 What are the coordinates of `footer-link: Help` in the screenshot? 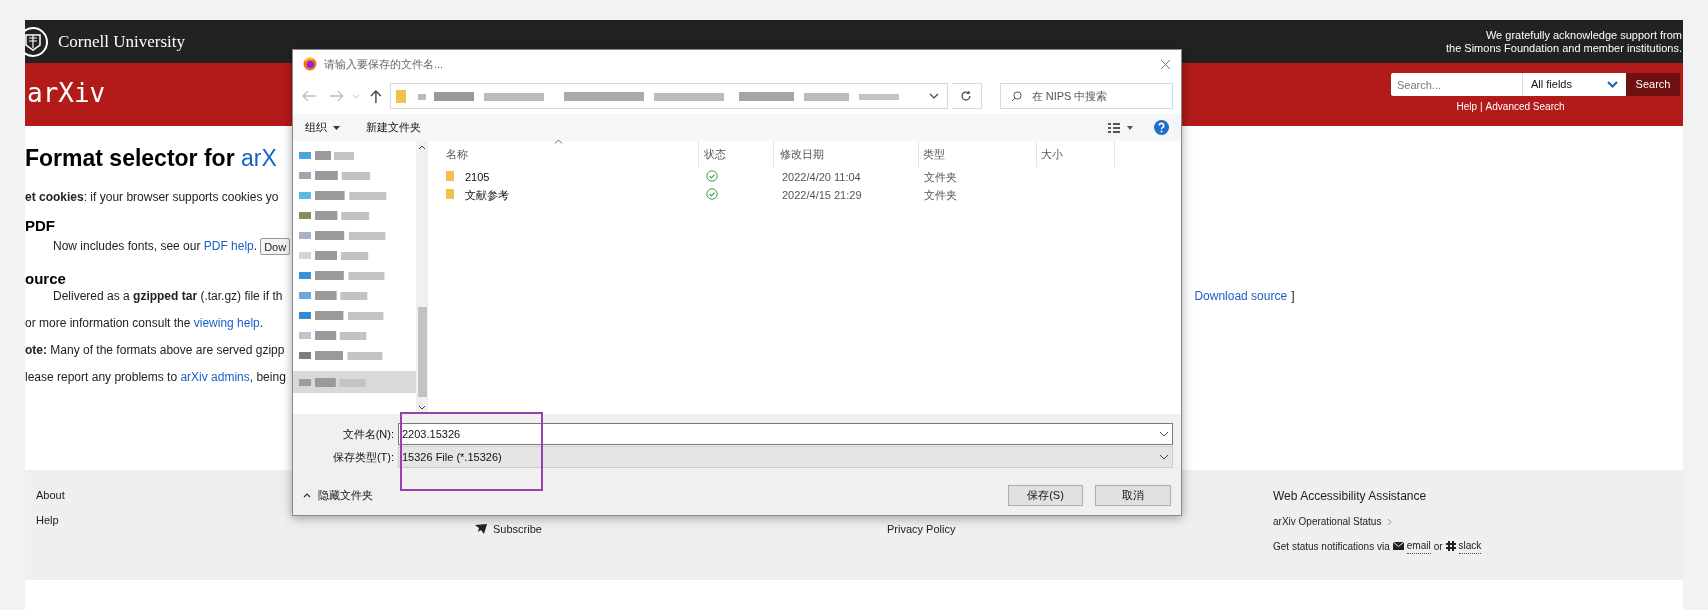 It's located at (243, 519).